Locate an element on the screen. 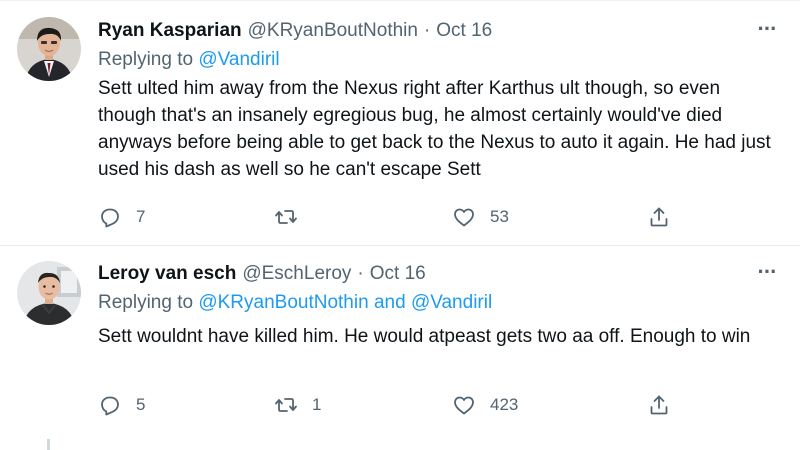  display-name: Ryan Kasparian is located at coordinates (170, 31).